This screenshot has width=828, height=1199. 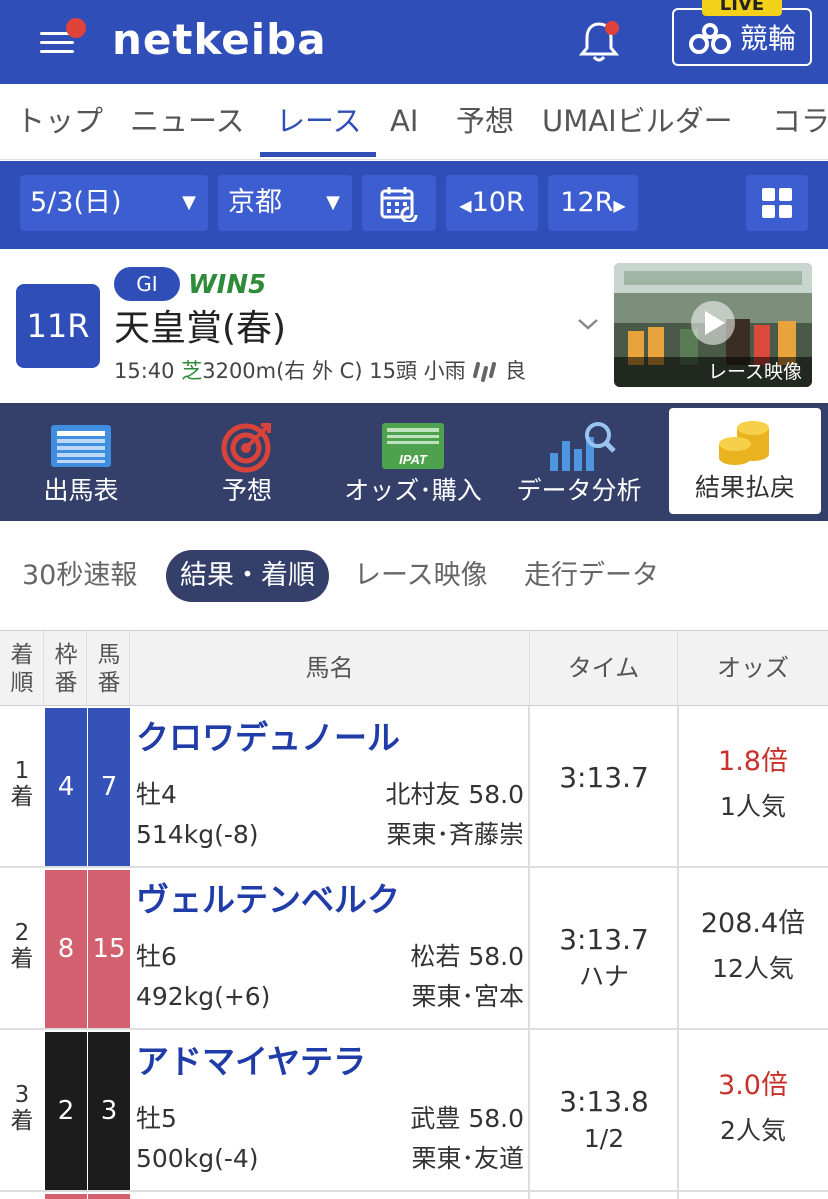 What do you see at coordinates (619, 205) in the screenshot?
I see `triangle-right-icon: ▶` at bounding box center [619, 205].